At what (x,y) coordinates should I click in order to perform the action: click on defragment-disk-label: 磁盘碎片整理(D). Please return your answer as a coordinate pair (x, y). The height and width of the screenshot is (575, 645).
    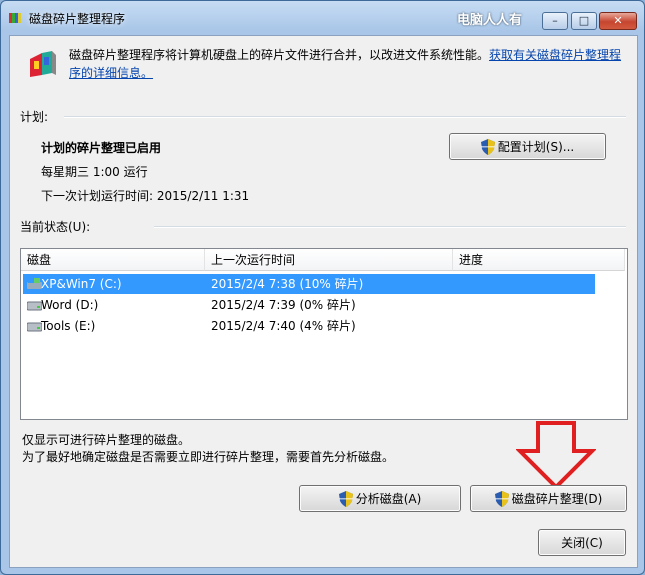
    Looking at the image, I should click on (557, 499).